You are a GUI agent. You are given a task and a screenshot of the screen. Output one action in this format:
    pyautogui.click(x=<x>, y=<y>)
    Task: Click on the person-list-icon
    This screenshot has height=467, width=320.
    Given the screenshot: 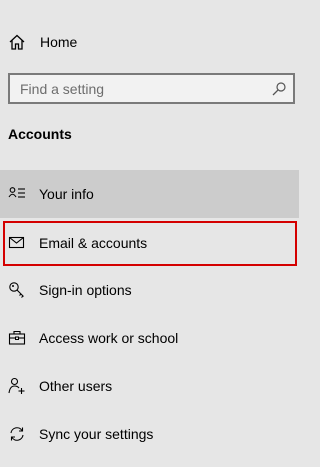 What is the action you would take?
    pyautogui.click(x=17, y=194)
    